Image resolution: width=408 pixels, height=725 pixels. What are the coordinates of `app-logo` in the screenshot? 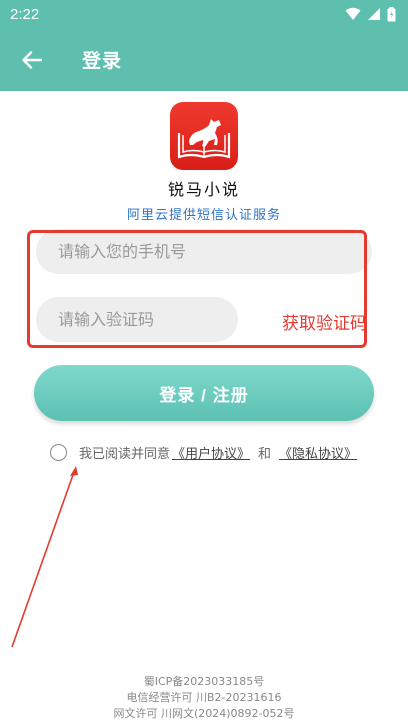 It's located at (204, 136).